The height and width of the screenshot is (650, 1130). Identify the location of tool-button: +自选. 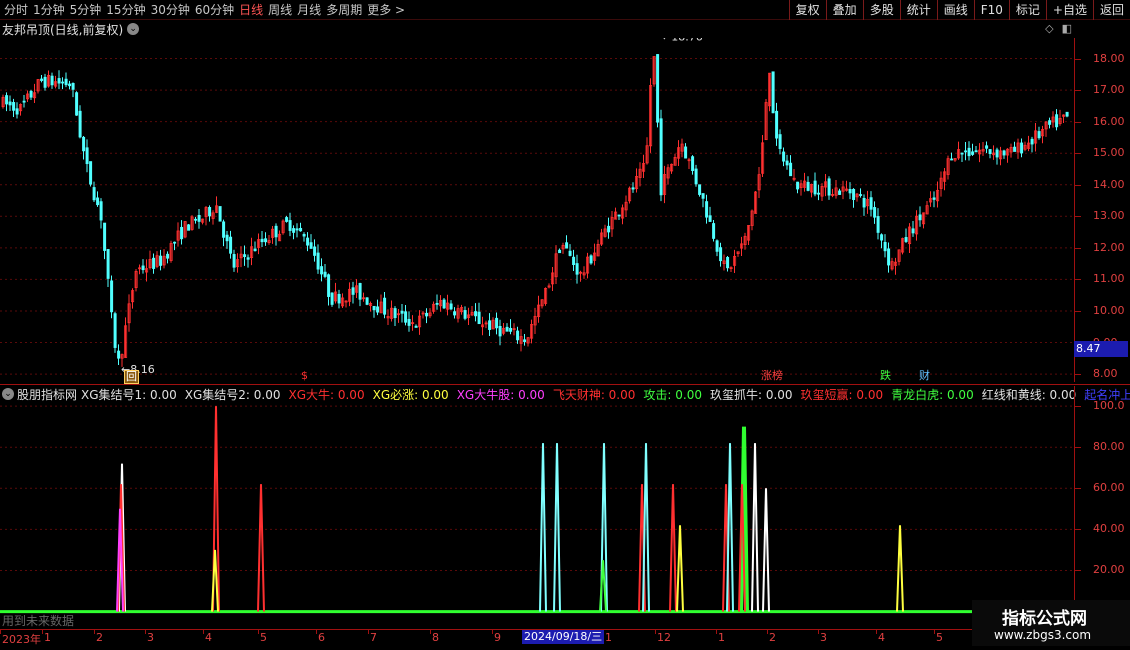
(1069, 10).